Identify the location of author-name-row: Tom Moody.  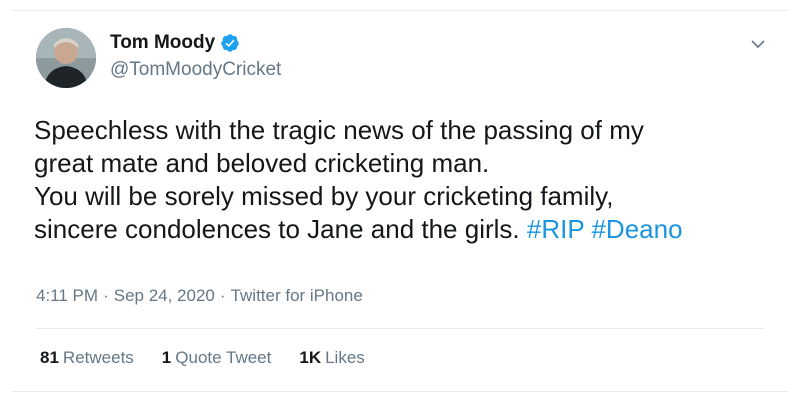
(175, 43).